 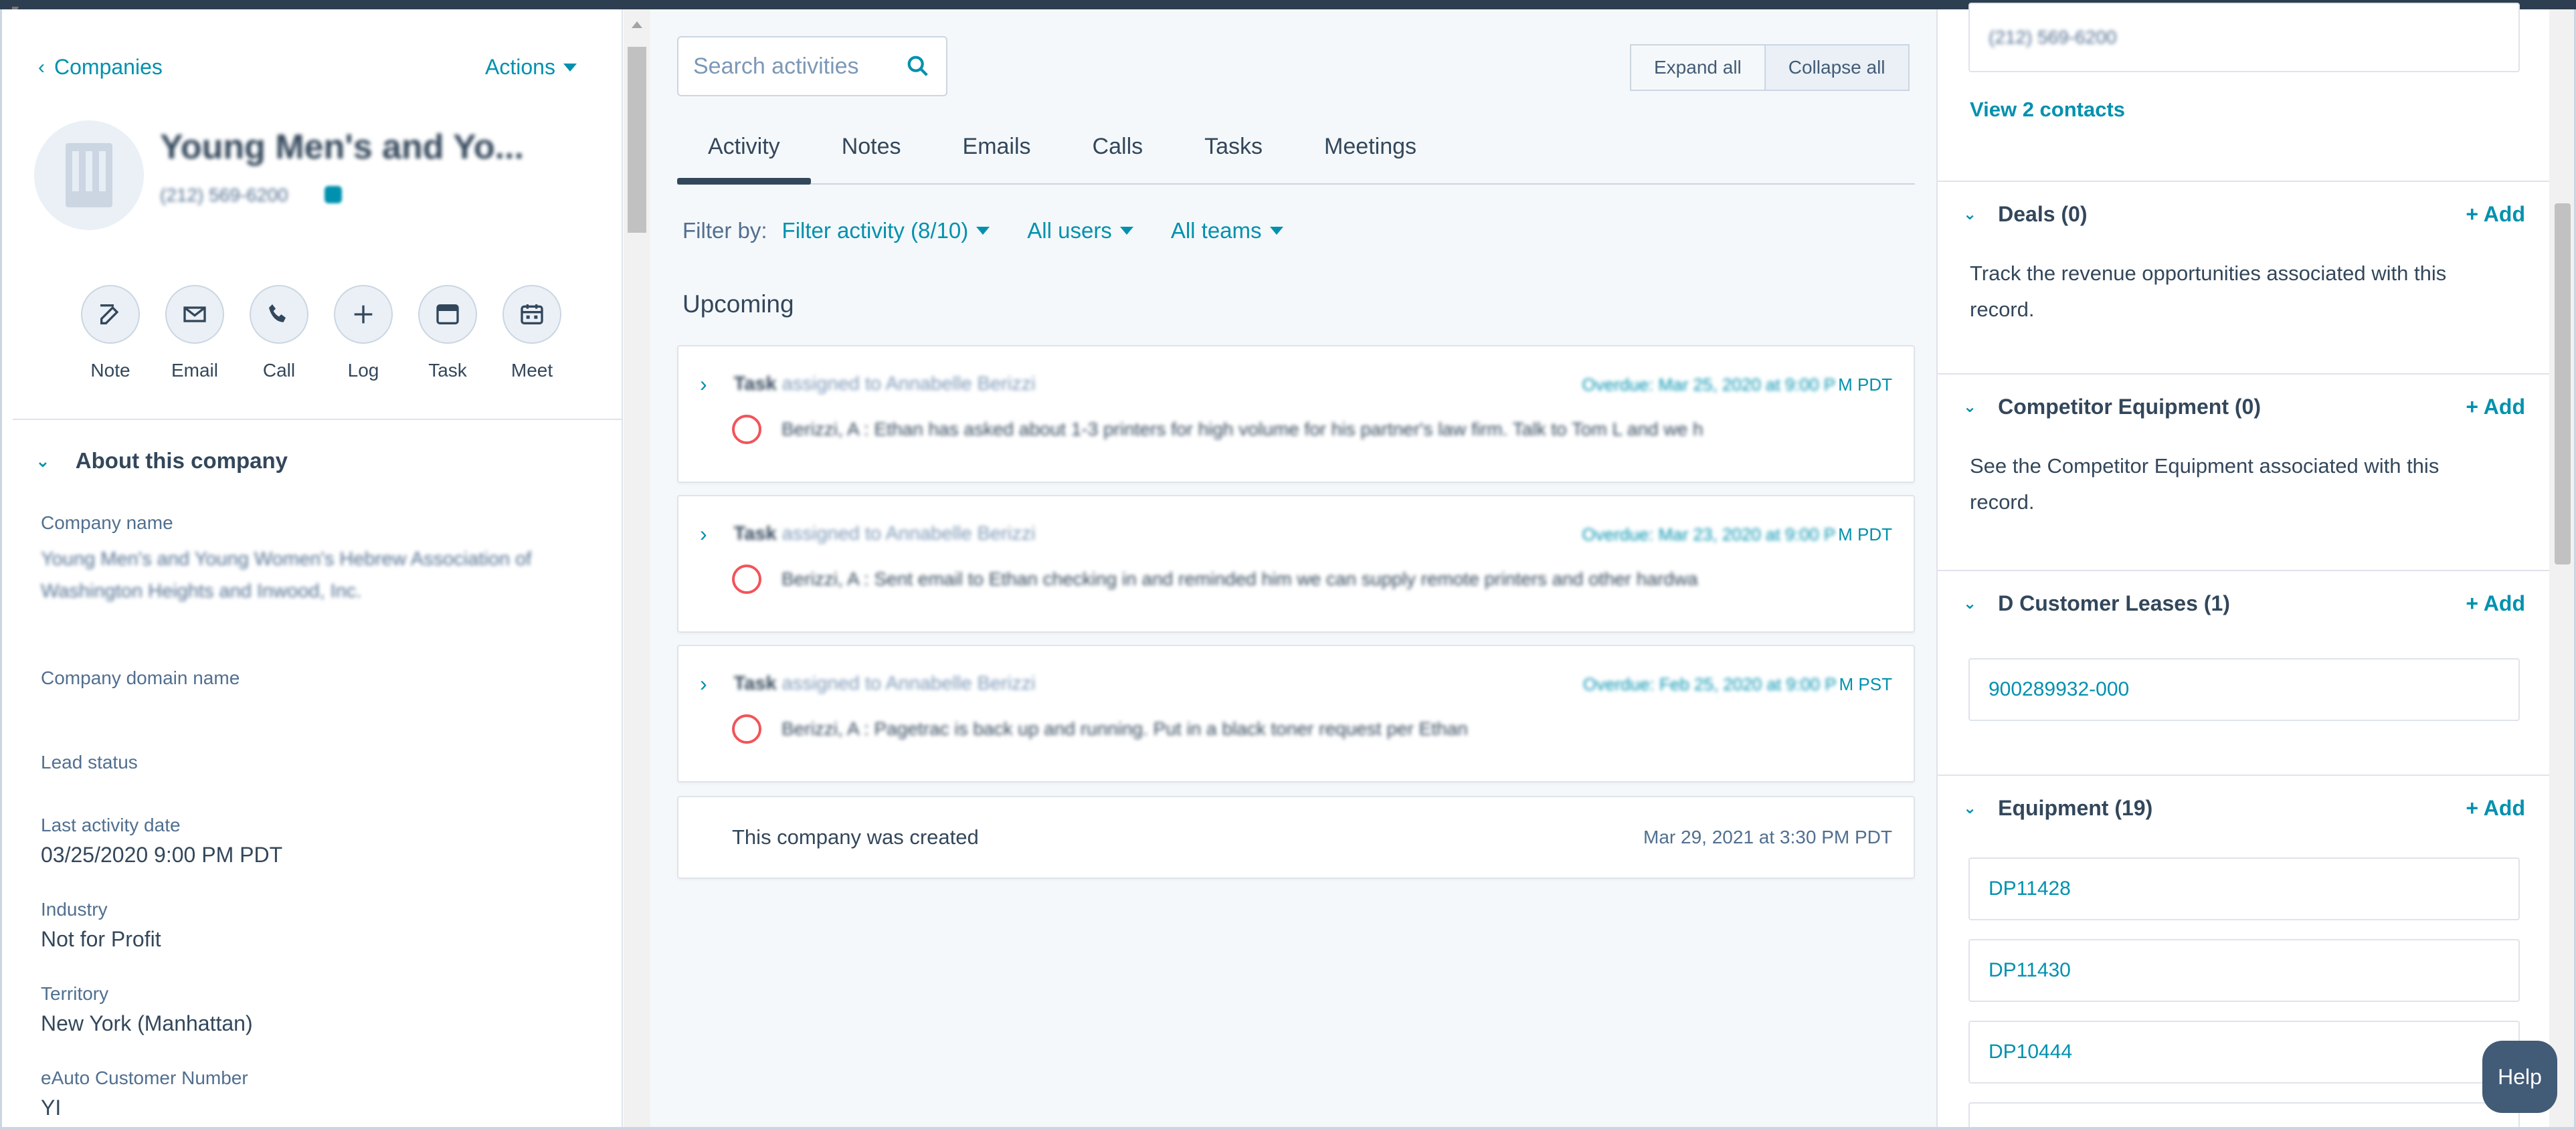 I want to click on actions-label: Actions, so click(x=520, y=67).